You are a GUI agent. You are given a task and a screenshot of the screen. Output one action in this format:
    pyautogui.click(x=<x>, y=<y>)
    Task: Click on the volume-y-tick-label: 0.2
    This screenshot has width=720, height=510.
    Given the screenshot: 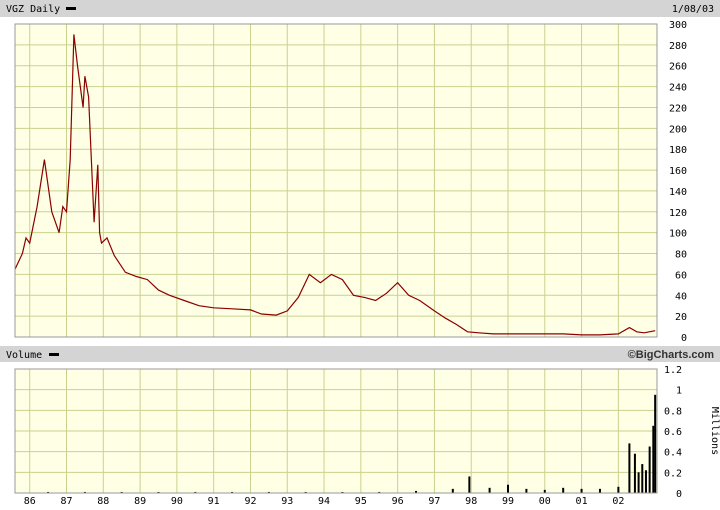 What is the action you would take?
    pyautogui.click(x=673, y=473)
    